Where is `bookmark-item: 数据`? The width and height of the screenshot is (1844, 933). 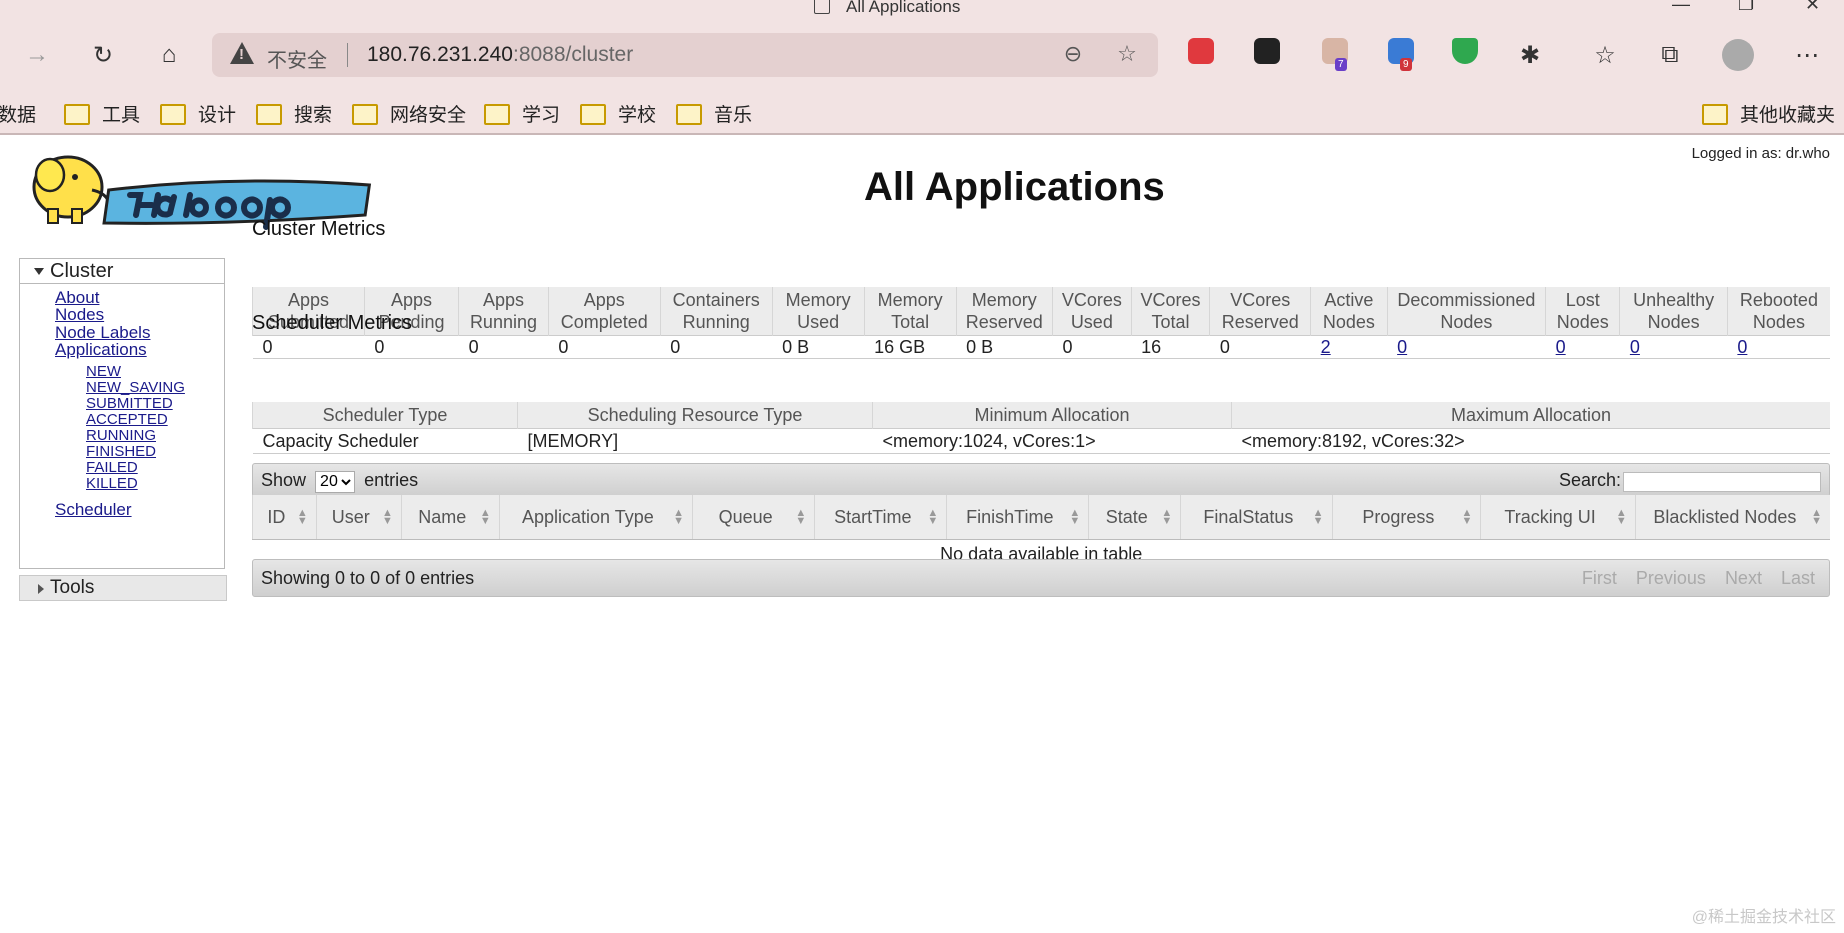 bookmark-item: 数据 is located at coordinates (18, 113).